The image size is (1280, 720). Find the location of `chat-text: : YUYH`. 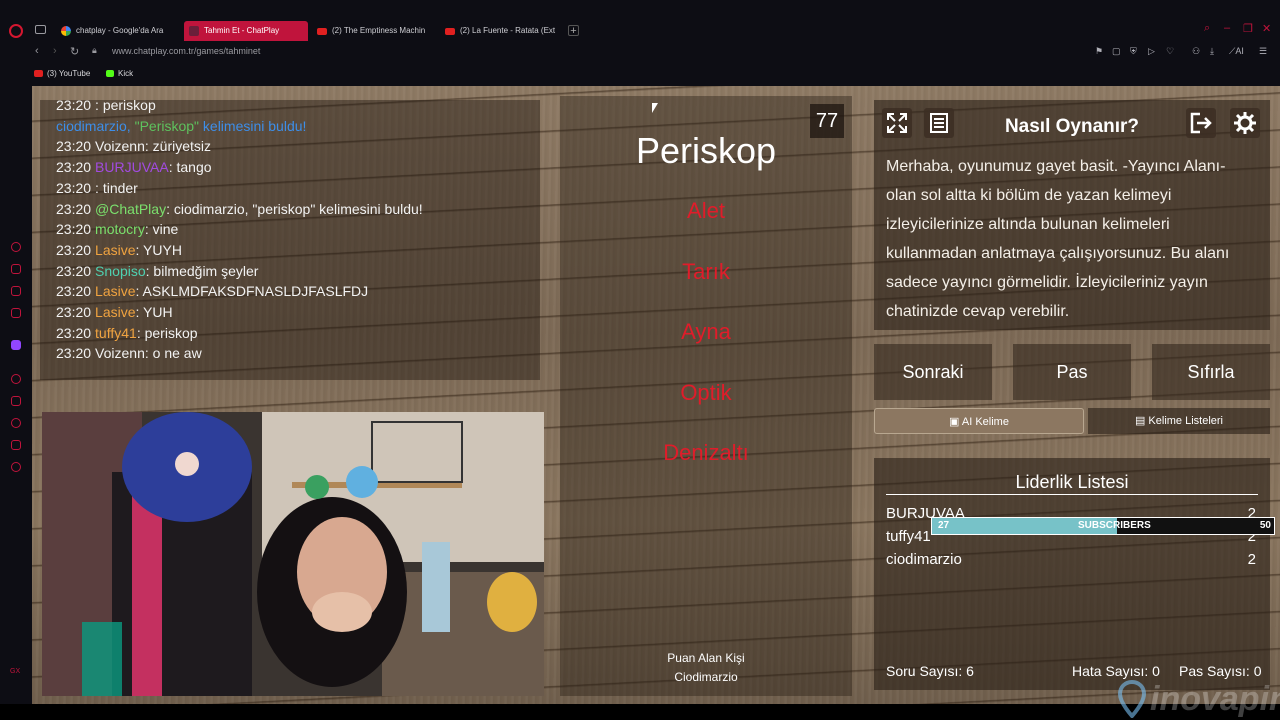

chat-text: : YUYH is located at coordinates (158, 249).